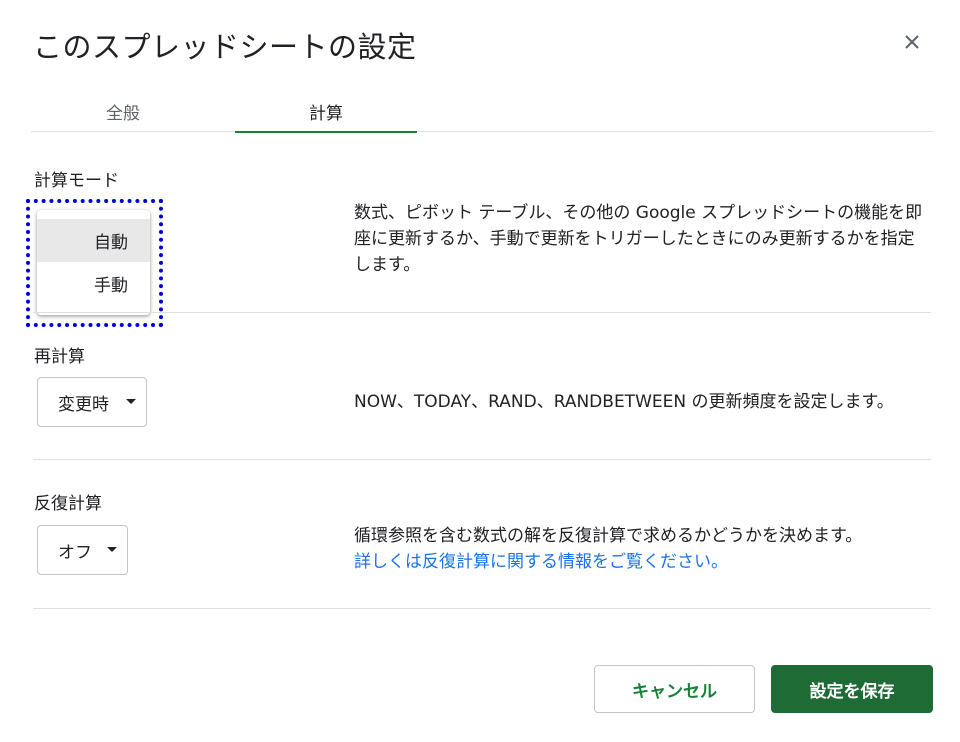 The height and width of the screenshot is (742, 960). What do you see at coordinates (912, 42) in the screenshot?
I see `close-icon` at bounding box center [912, 42].